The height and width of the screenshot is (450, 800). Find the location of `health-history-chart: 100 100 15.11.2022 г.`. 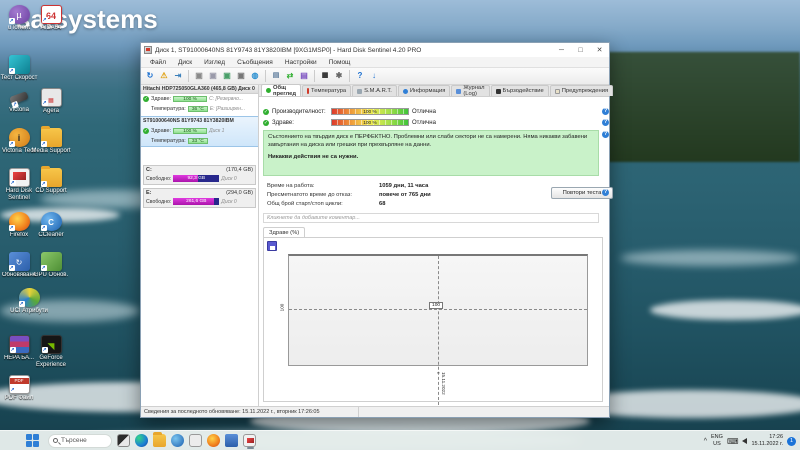

health-history-chart: 100 100 15.11.2022 г. is located at coordinates (433, 329).